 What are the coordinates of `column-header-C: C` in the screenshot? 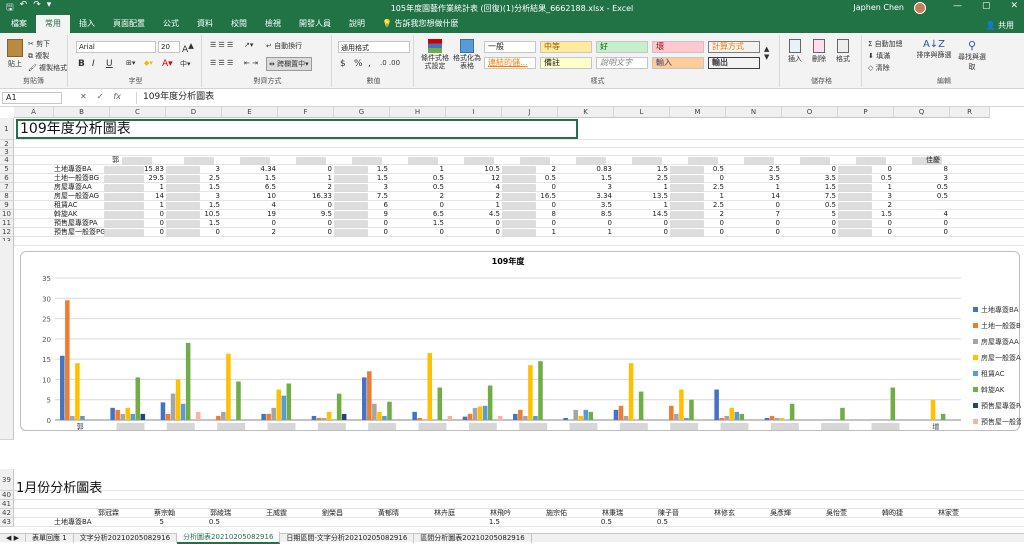 It's located at (138, 112).